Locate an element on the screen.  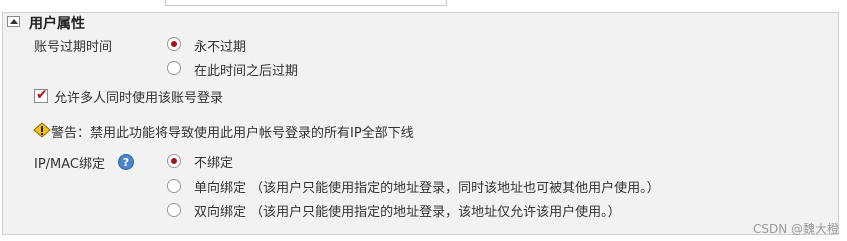
expiry-never-label: 永不过期 is located at coordinates (220, 45).